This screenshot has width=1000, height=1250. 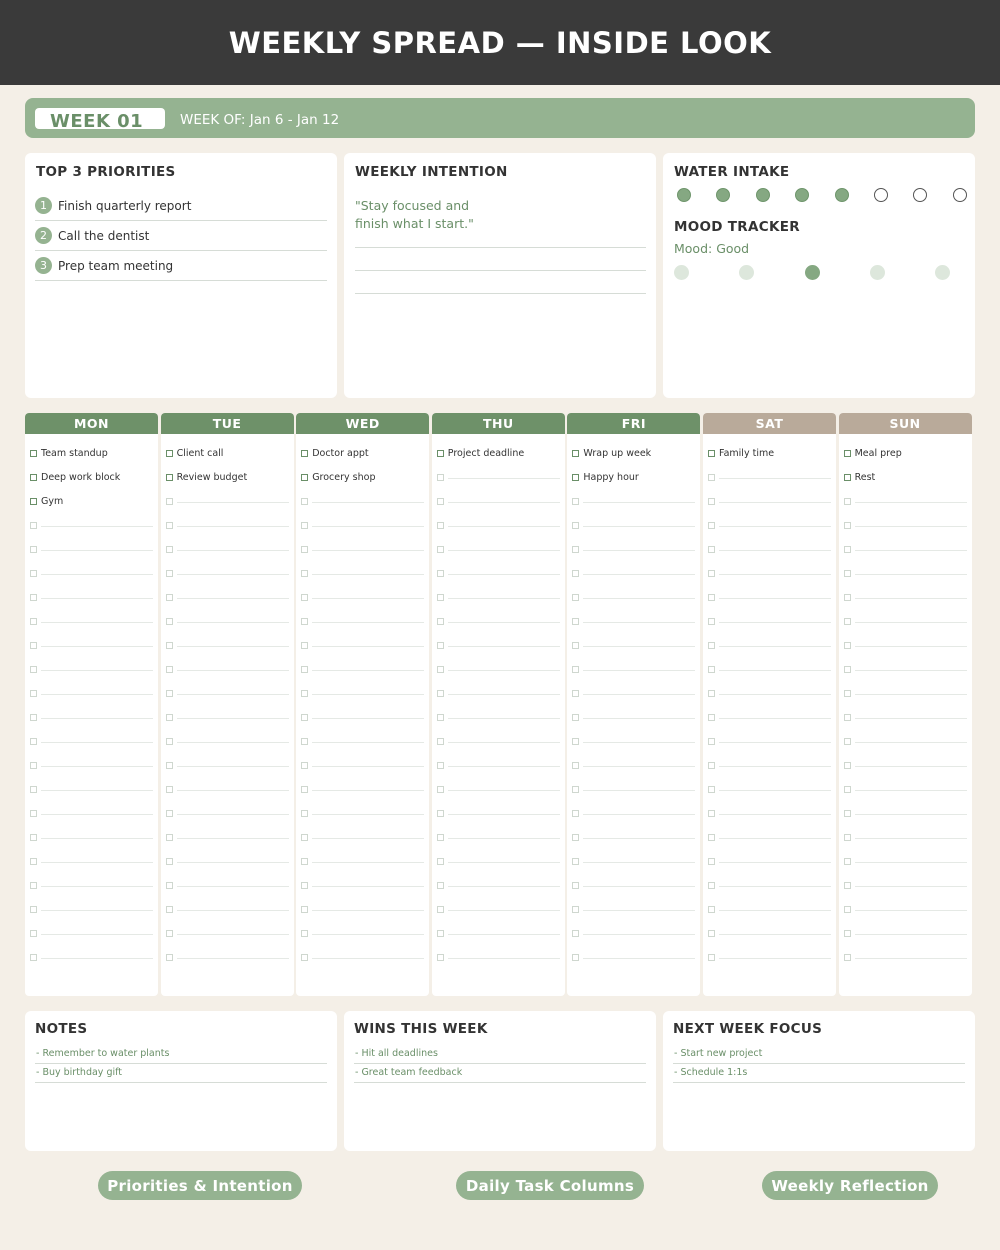 What do you see at coordinates (181, 266) in the screenshot?
I see `priority-item: 3 Prep team meeting` at bounding box center [181, 266].